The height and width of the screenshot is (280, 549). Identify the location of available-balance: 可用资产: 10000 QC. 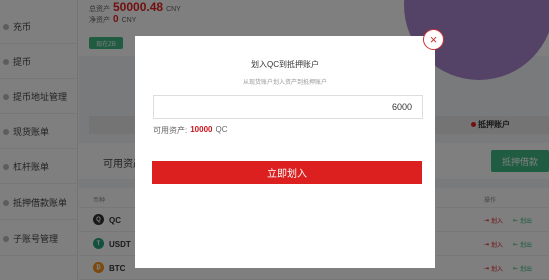
(190, 130).